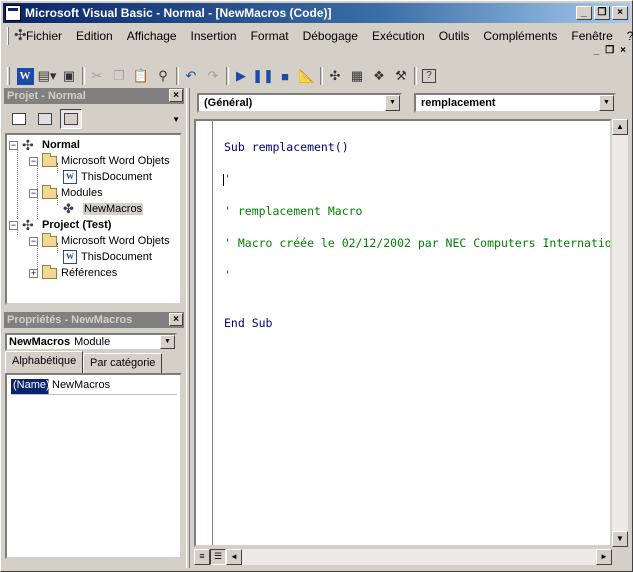 The image size is (633, 572). I want to click on paste-button: 📋, so click(141, 76).